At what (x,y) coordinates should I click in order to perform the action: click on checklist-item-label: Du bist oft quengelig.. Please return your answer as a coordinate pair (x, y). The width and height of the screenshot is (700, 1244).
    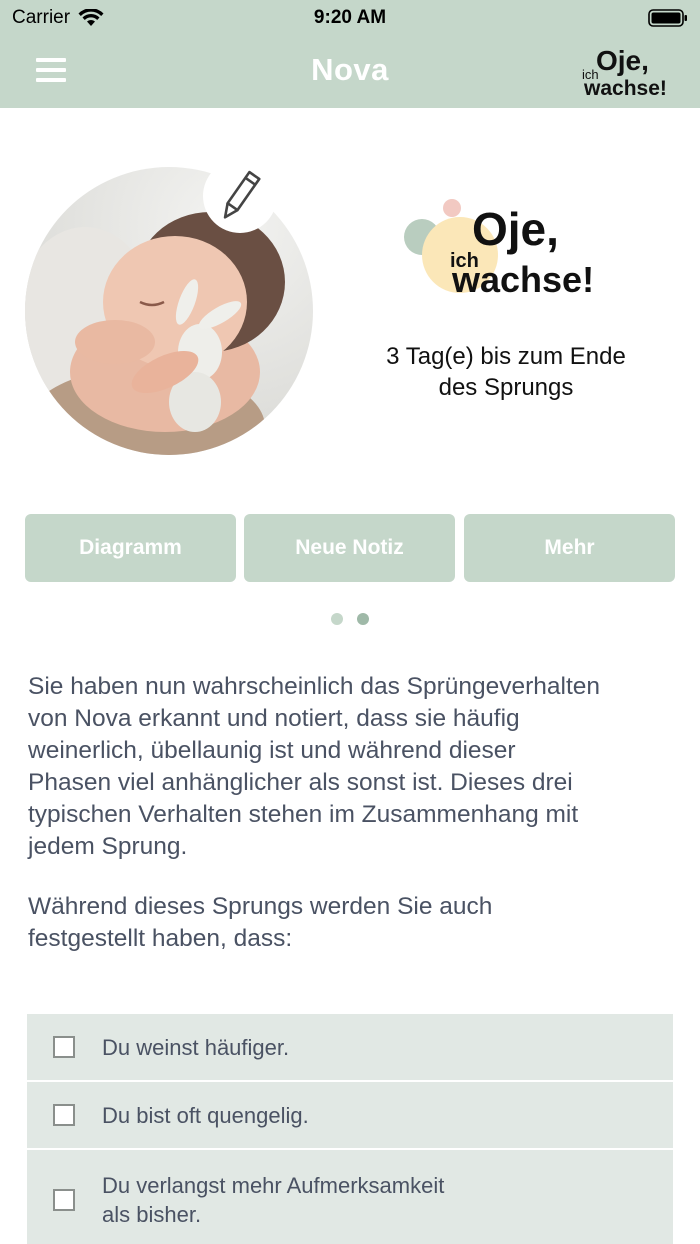
    Looking at the image, I should click on (205, 1115).